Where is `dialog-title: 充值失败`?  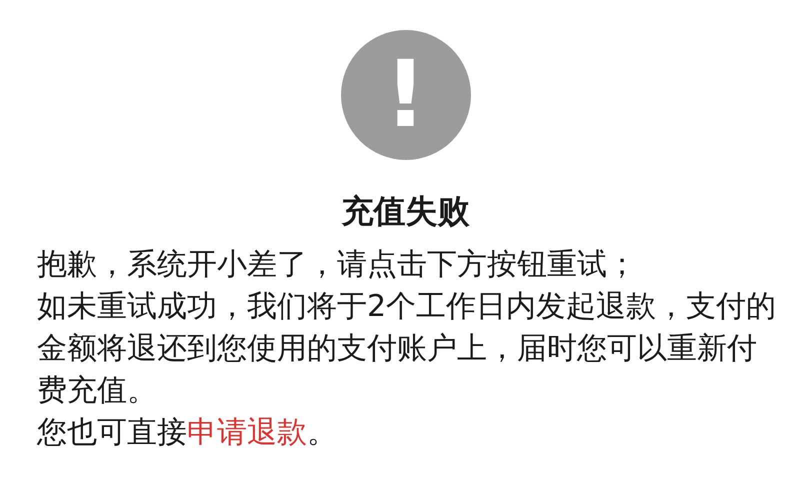 dialog-title: 充值失败 is located at coordinates (406, 211).